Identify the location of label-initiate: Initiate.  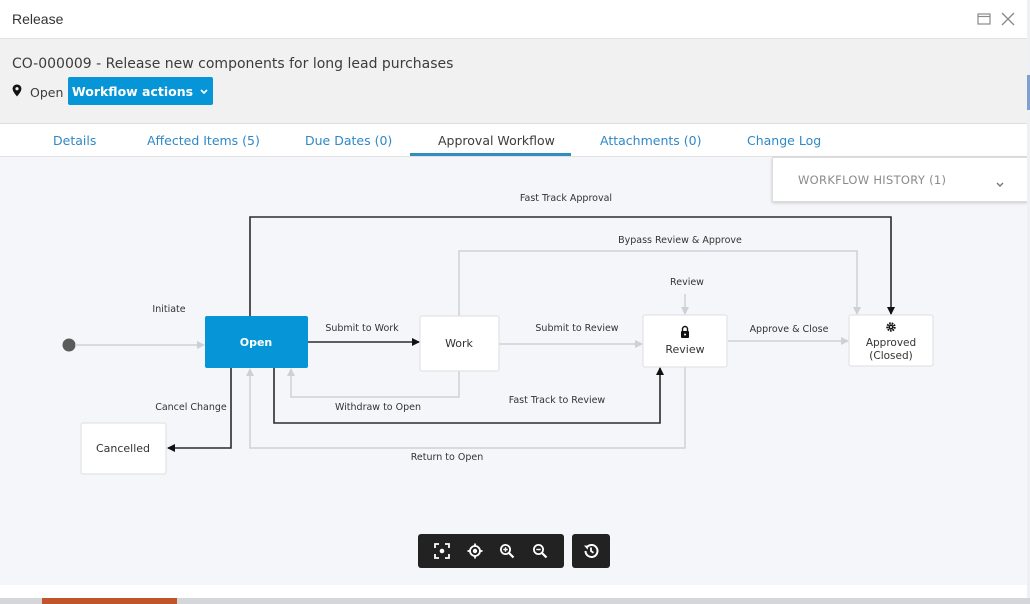
(168, 309).